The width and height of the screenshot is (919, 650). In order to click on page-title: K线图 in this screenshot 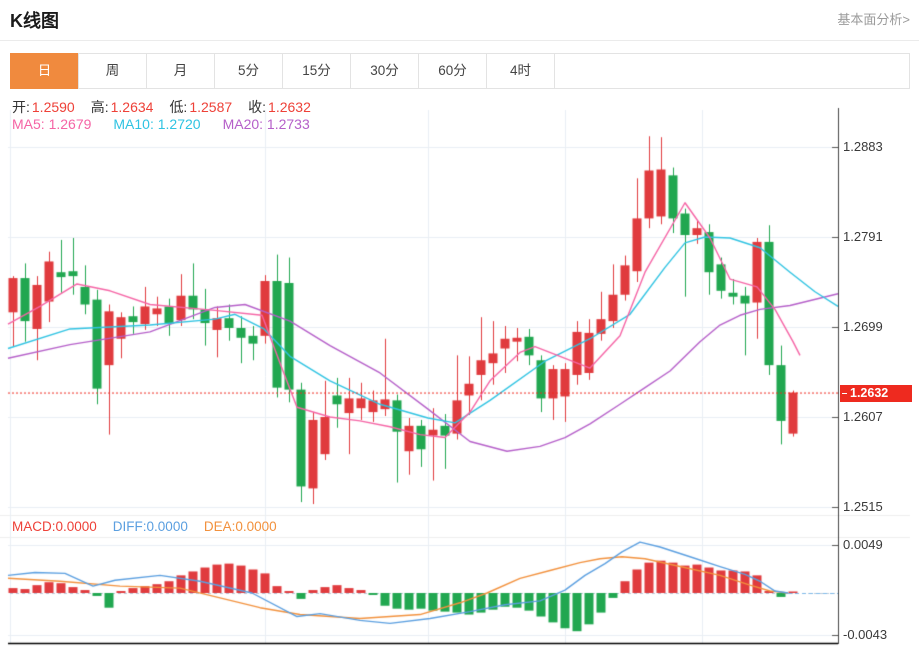, I will do `click(34, 21)`.